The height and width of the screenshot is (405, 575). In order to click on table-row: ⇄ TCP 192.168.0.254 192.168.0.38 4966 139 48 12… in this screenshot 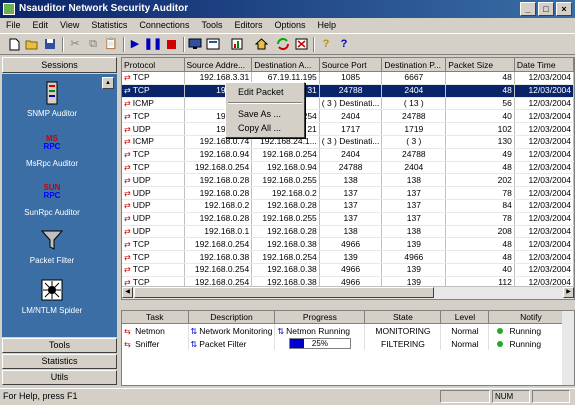, I will do `click(348, 244)`.